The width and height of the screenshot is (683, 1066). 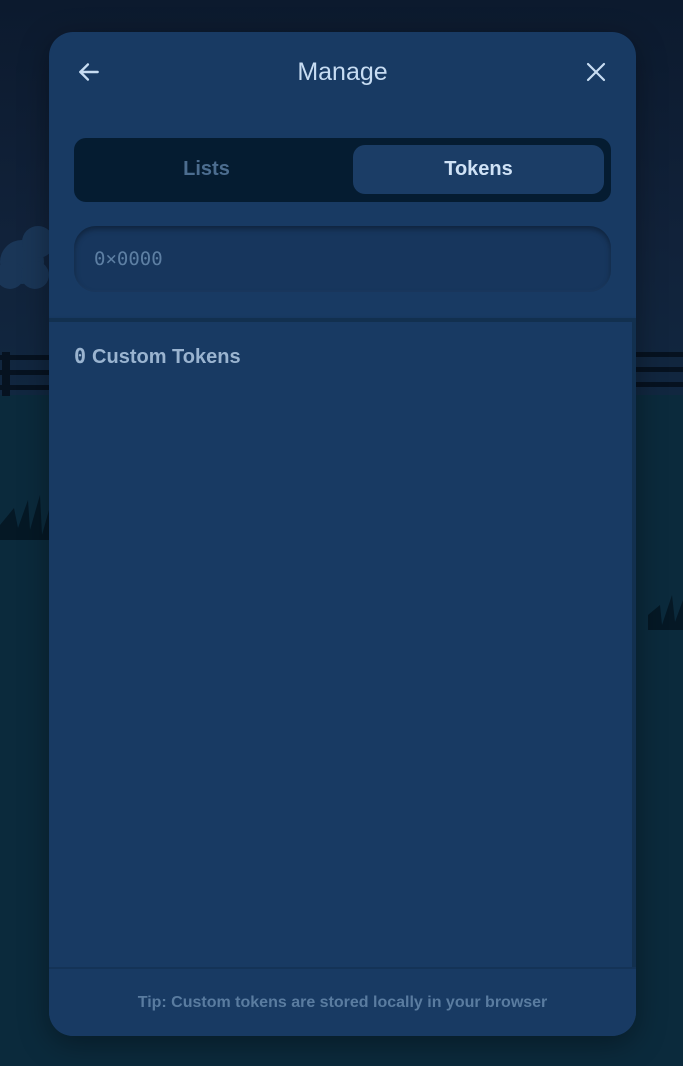 I want to click on lists-tokens-toggle: Lists Tokens, so click(x=342, y=170).